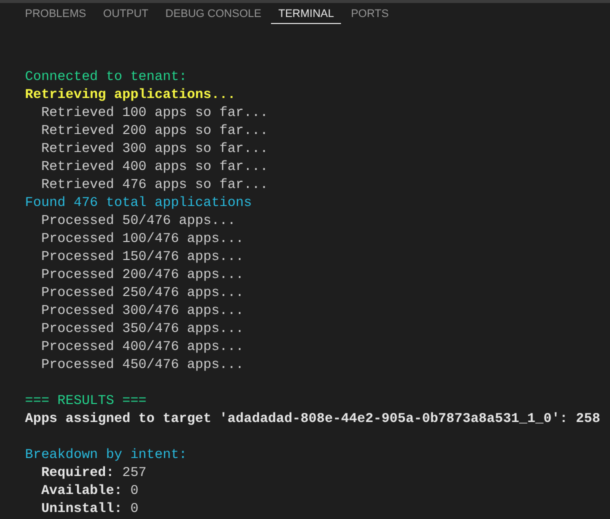 This screenshot has height=519, width=610. Describe the element at coordinates (134, 473) in the screenshot. I see `output-value: 257` at that location.